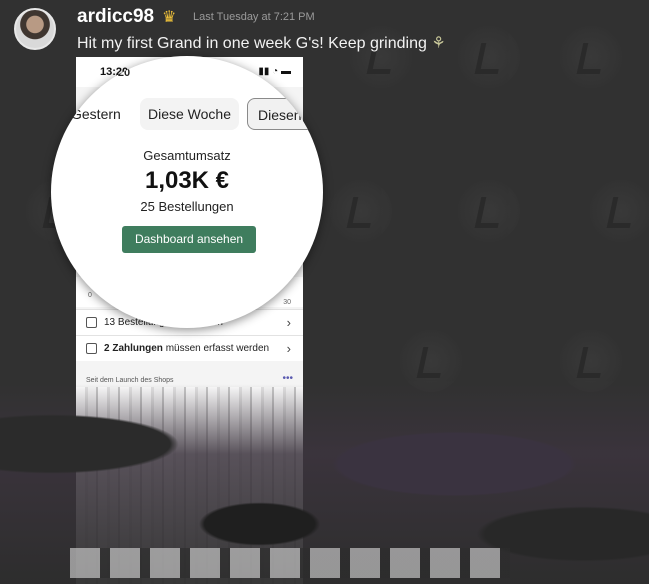 This screenshot has width=649, height=584. What do you see at coordinates (130, 380) in the screenshot?
I see `since-launch-label: Seit dem Launch des Shops` at bounding box center [130, 380].